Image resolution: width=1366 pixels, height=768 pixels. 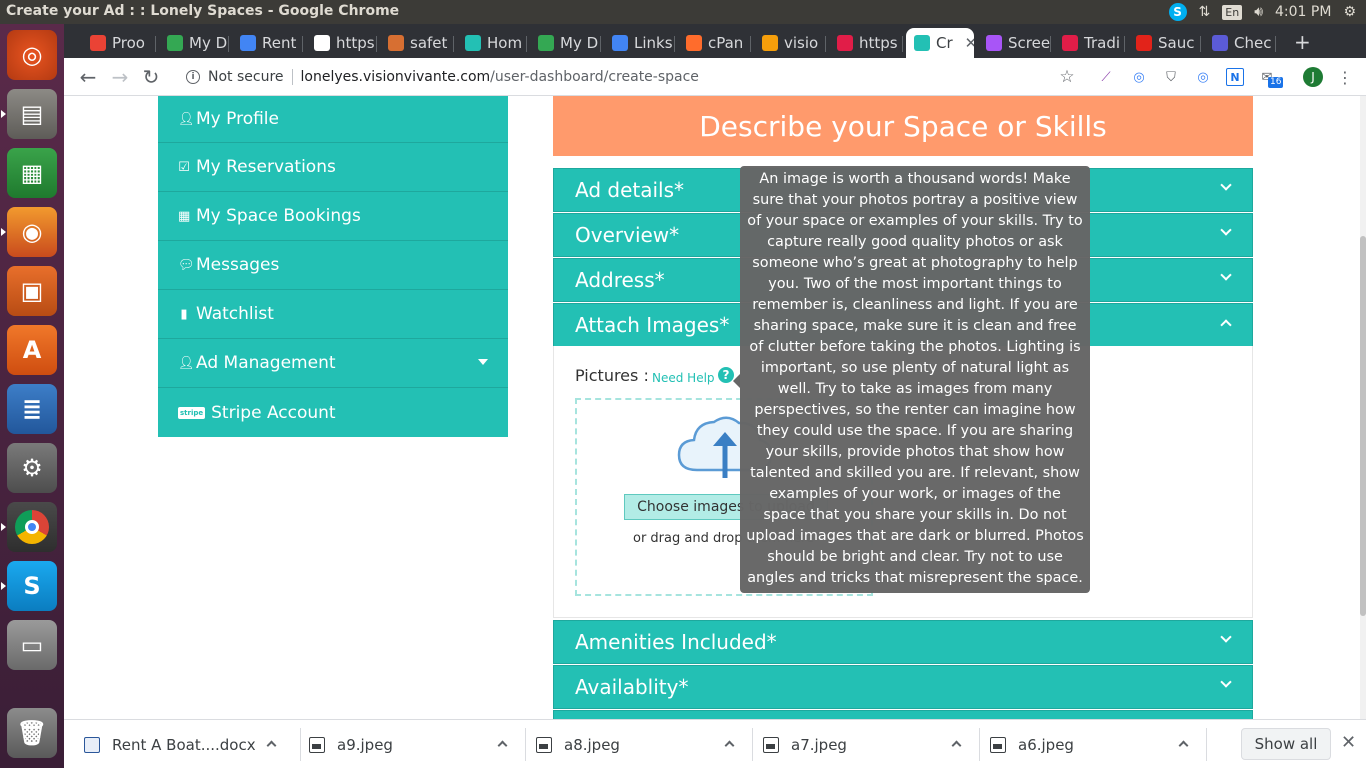 I want to click on chrome-menu-icon: ⋮, so click(x=1345, y=77).